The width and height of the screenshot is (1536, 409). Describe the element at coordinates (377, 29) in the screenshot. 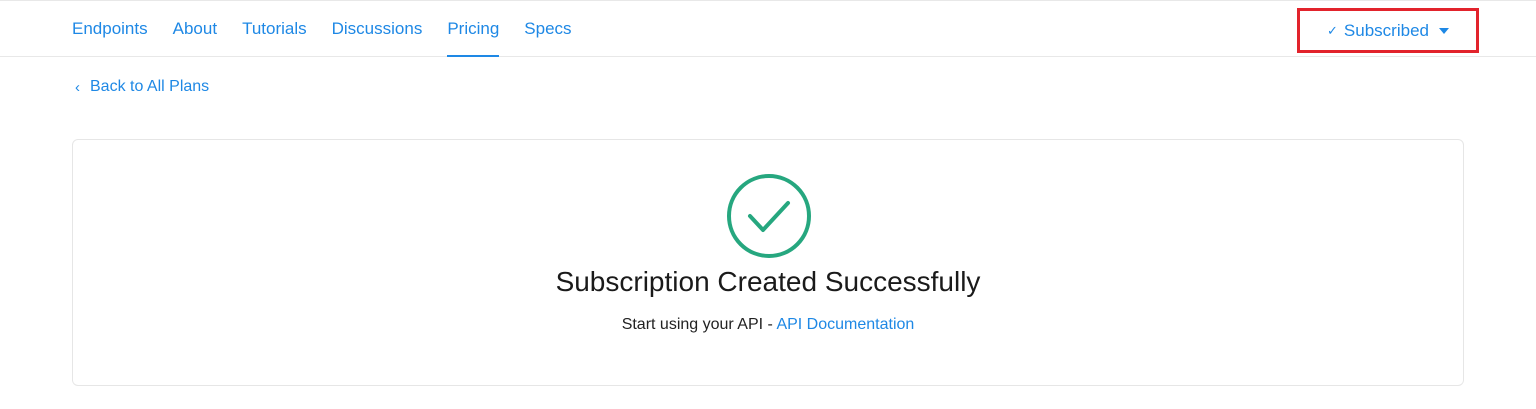

I see `tab-discussions: Discussions` at that location.